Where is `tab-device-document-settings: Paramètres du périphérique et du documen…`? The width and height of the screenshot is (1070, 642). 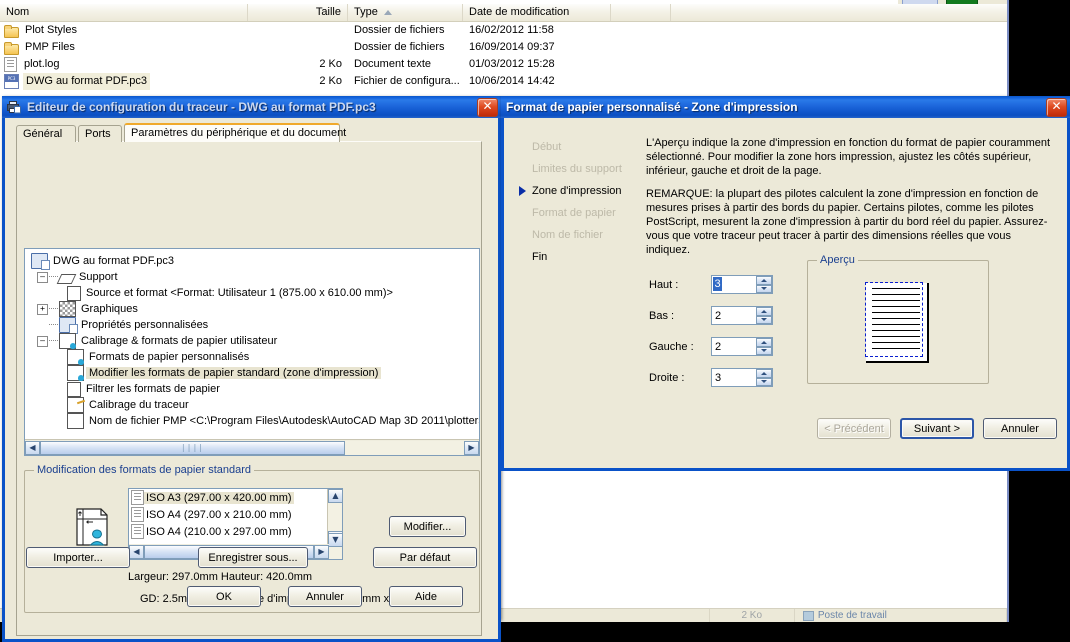 tab-device-document-settings: Paramètres du périphérique et du documen… is located at coordinates (235, 132).